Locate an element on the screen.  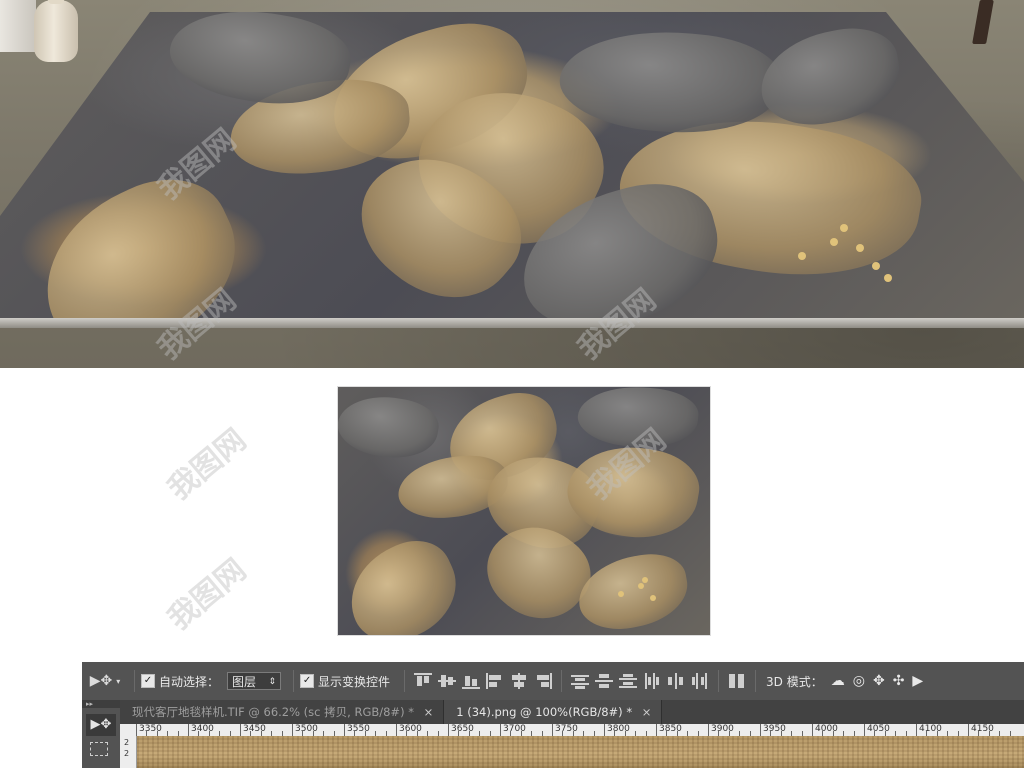
distribute-right-icon is located at coordinates (700, 681).